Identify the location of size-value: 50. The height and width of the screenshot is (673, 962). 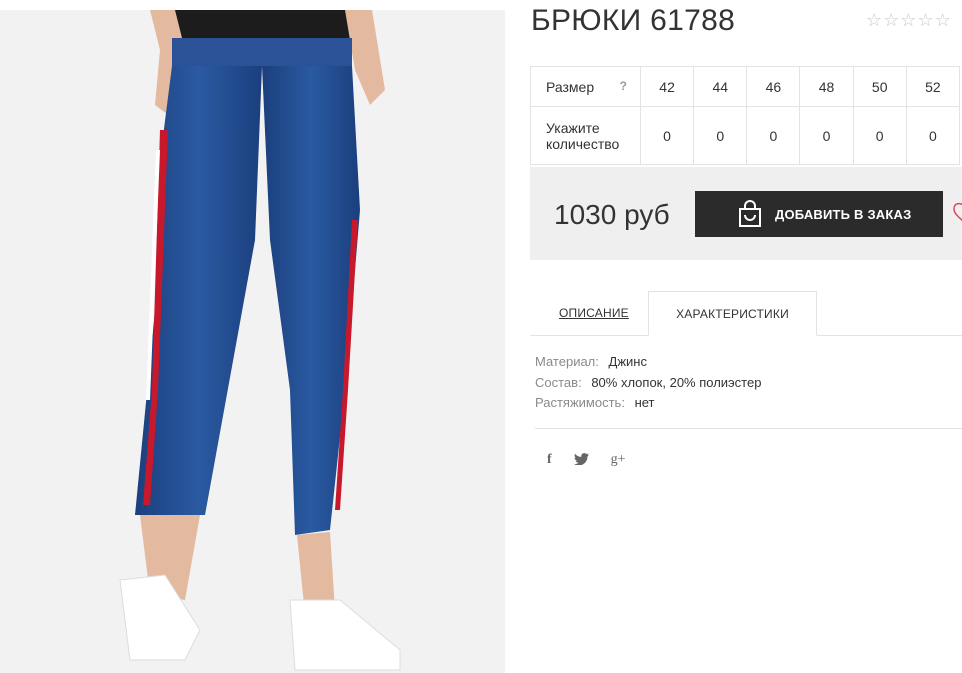
(879, 86).